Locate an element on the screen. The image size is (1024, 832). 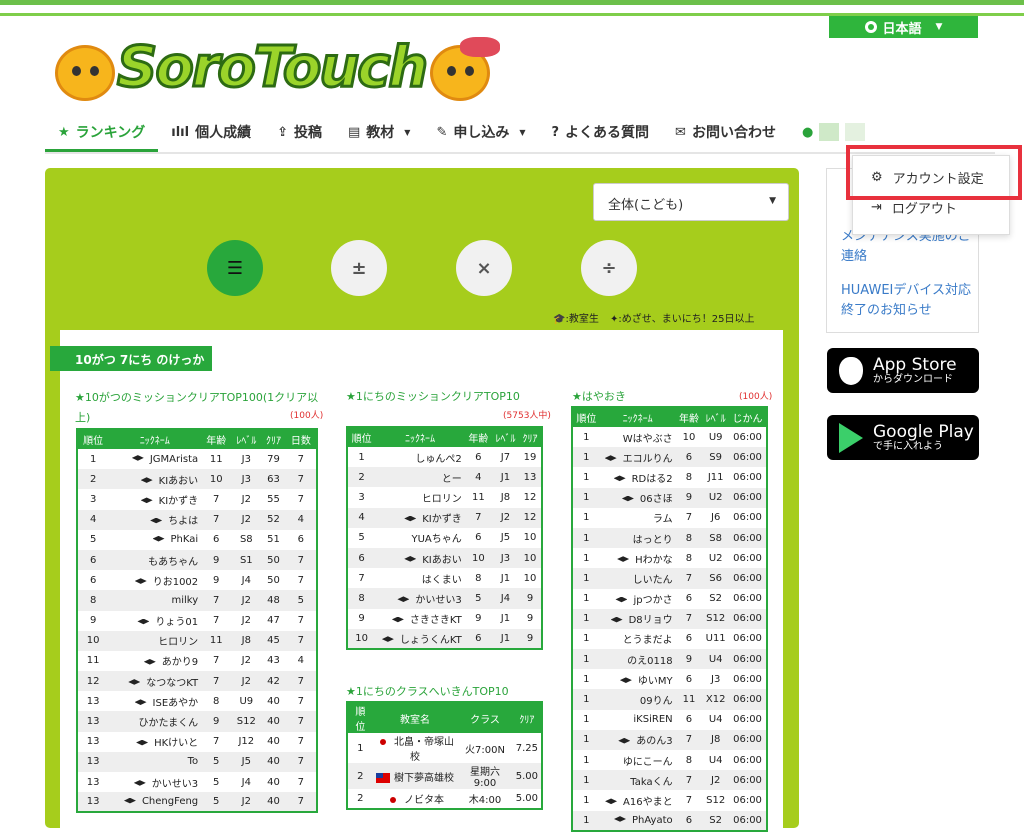
table-cell: U4 is located at coordinates (716, 719).